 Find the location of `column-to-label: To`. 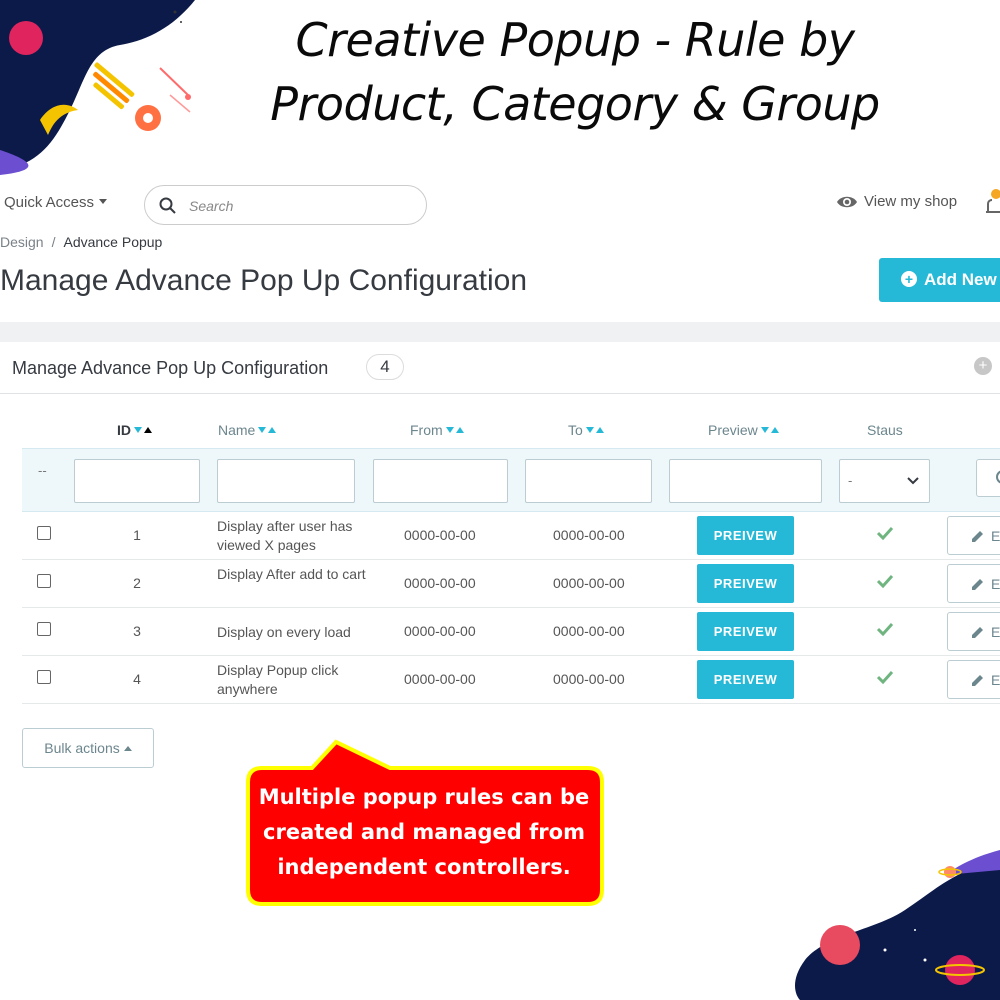

column-to-label: To is located at coordinates (575, 430).